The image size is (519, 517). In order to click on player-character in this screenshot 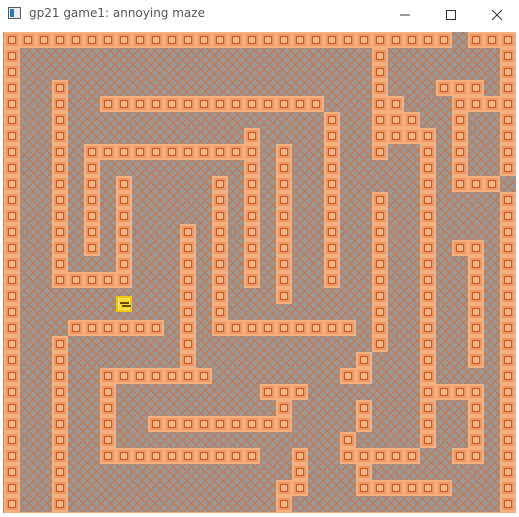, I will do `click(124, 304)`.